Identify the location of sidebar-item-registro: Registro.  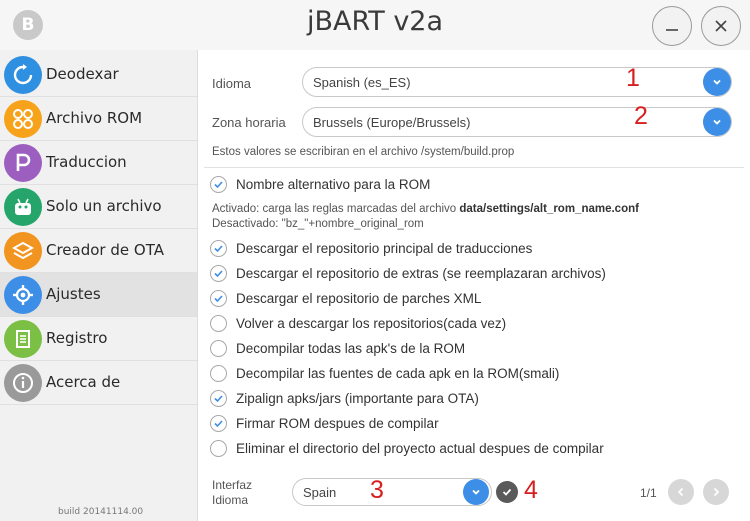
(98, 339).